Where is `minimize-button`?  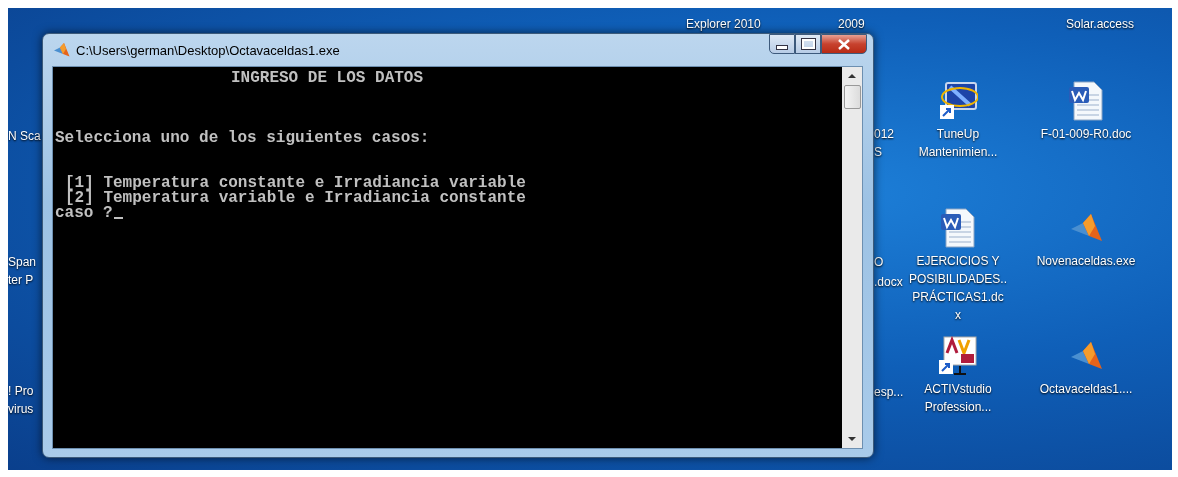
minimize-button is located at coordinates (782, 44).